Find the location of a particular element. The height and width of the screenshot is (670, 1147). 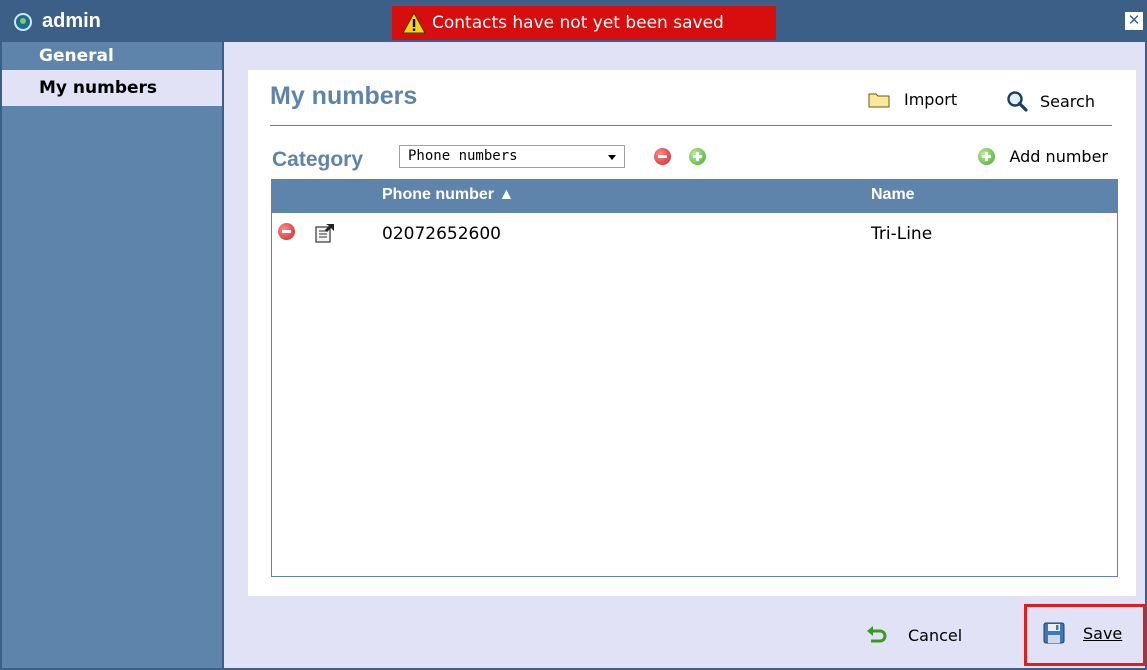

undo-arrow-icon is located at coordinates (877, 634).